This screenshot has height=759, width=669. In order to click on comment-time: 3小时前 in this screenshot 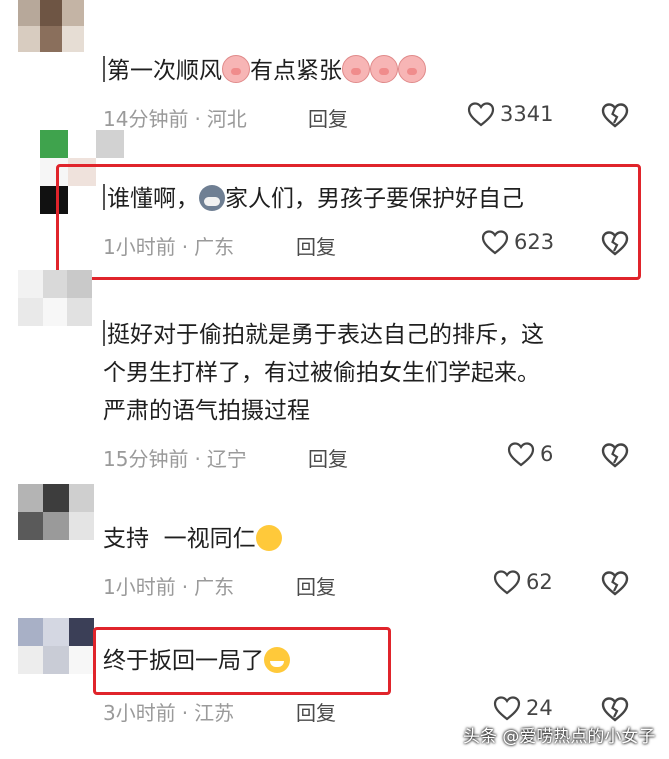, I will do `click(139, 713)`.